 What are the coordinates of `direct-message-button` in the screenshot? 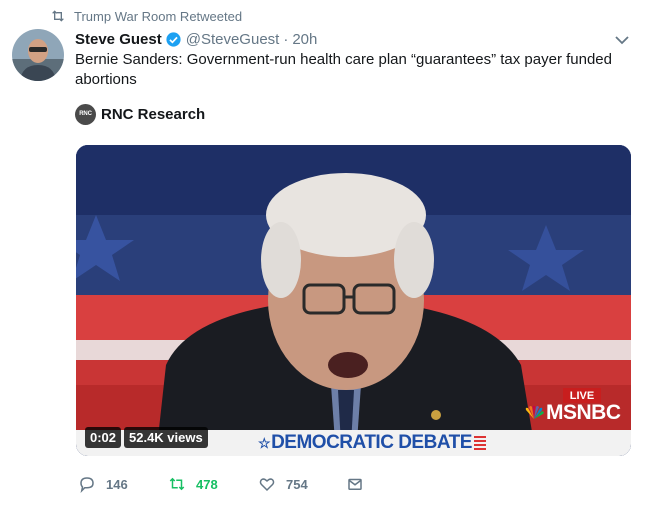 It's located at (360, 484).